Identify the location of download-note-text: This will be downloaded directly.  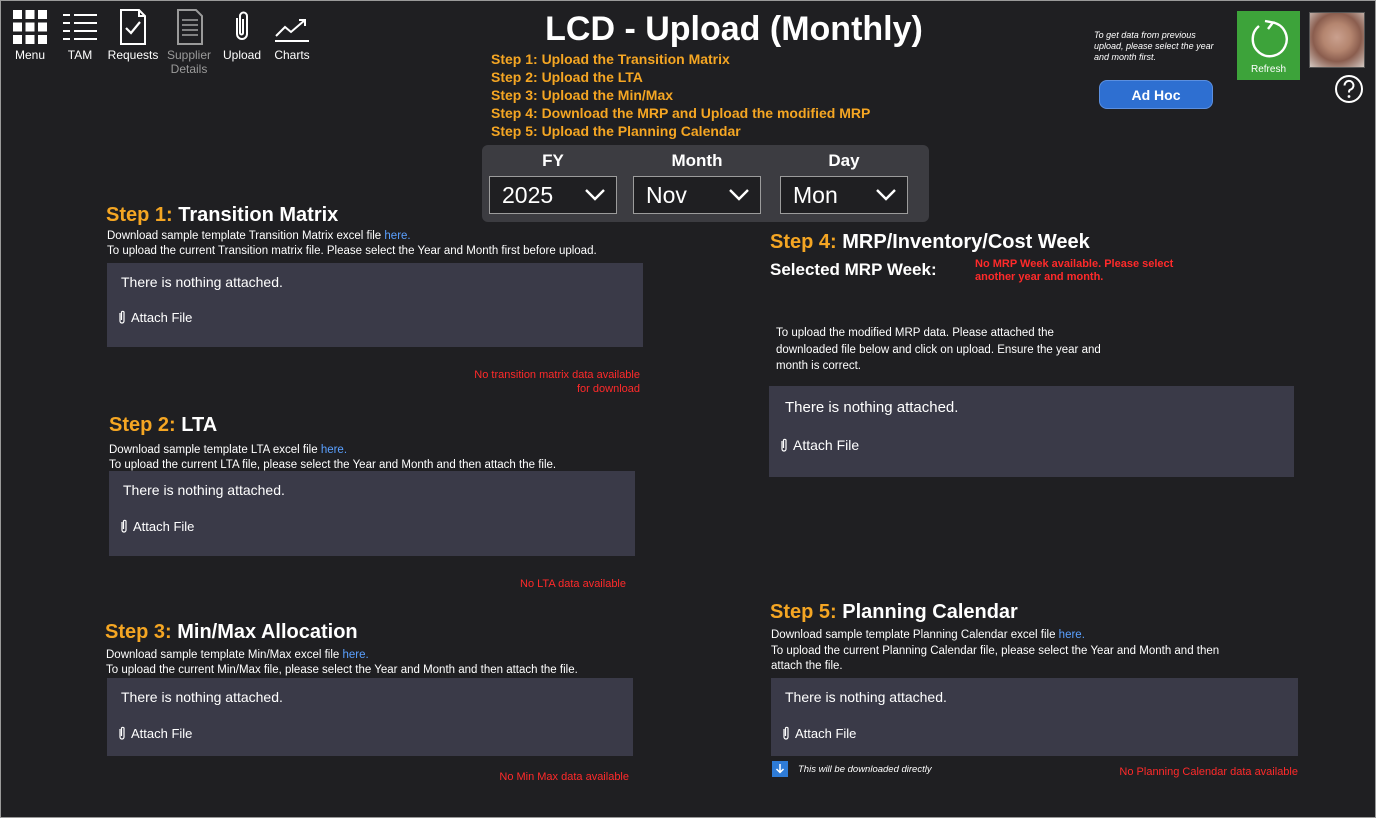
(865, 769).